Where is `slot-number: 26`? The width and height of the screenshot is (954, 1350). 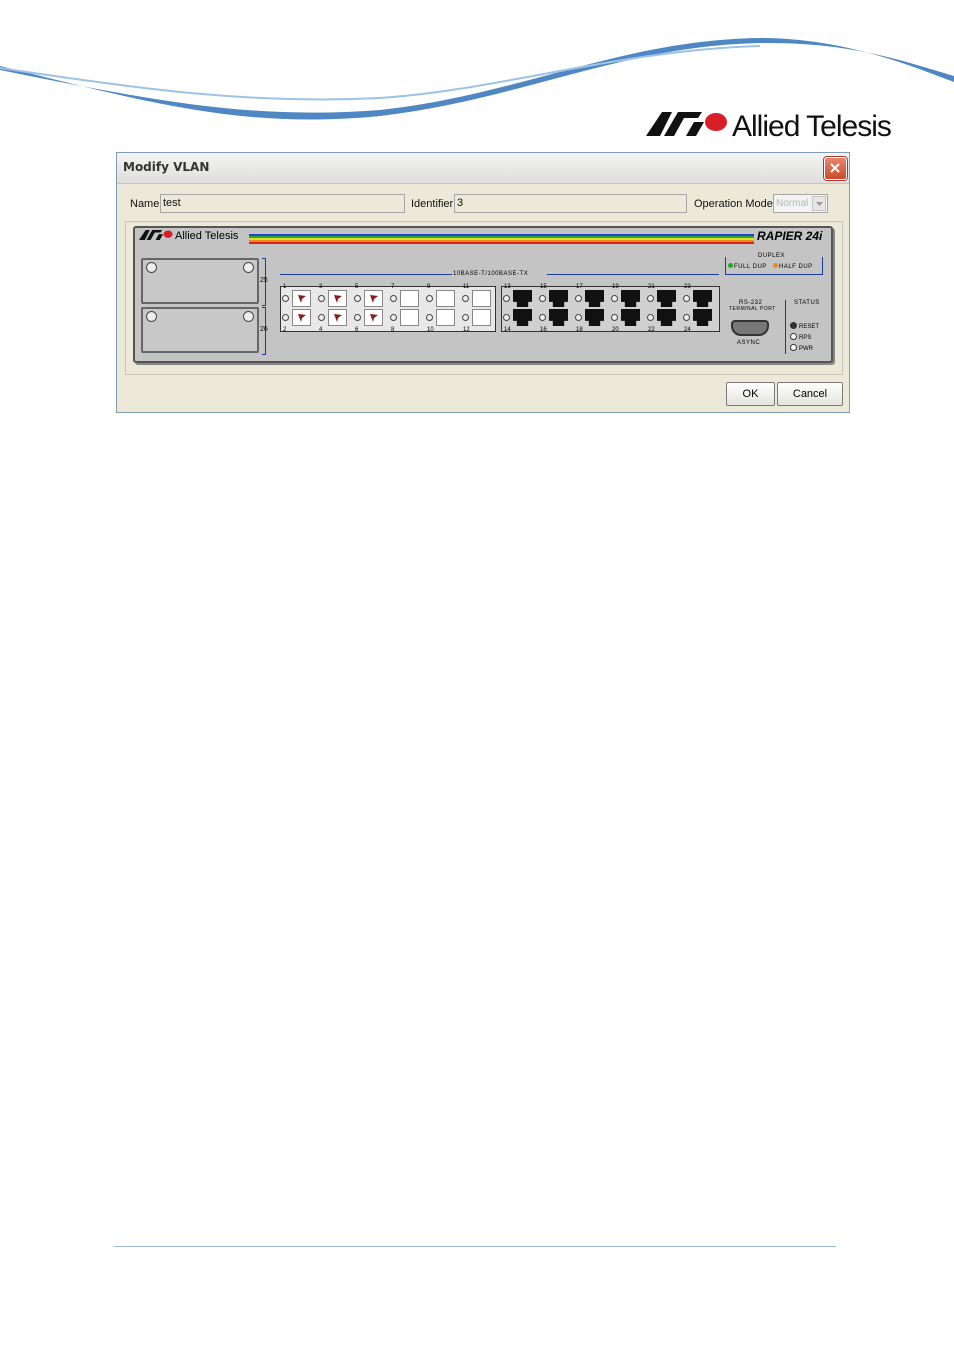 slot-number: 26 is located at coordinates (264, 329).